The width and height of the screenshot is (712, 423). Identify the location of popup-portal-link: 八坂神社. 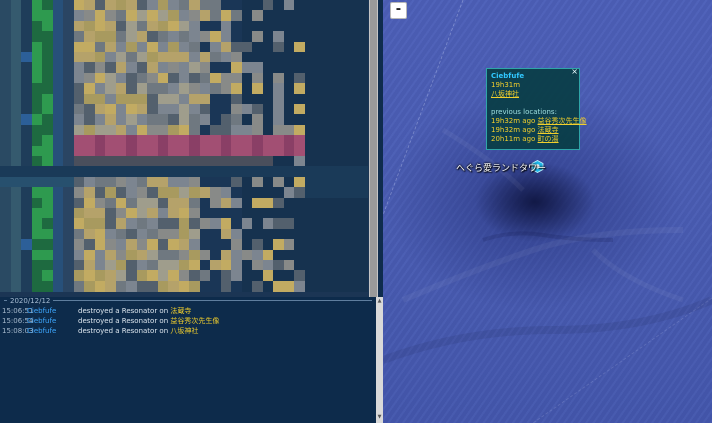
(505, 94).